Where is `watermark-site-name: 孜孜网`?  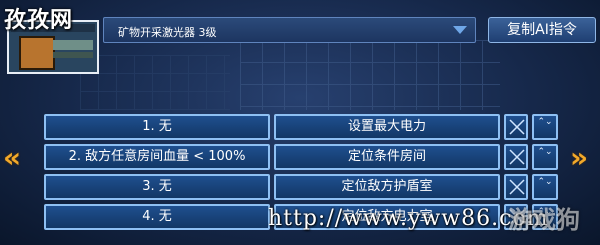
watermark-site-name: 孜孜网 is located at coordinates (39, 20).